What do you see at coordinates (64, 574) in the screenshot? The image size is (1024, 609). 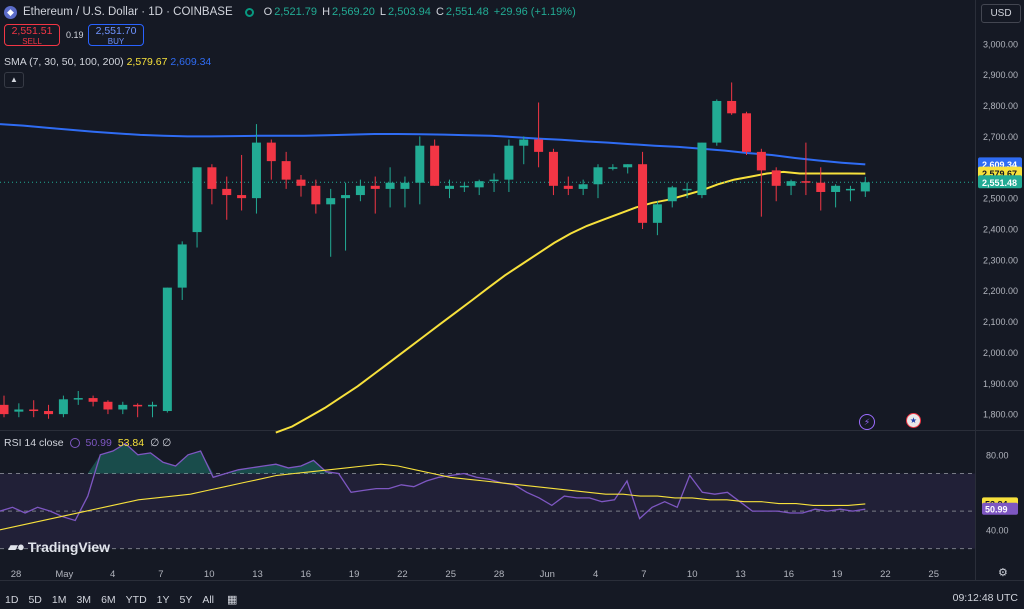 I see `date-tick-label: May` at bounding box center [64, 574].